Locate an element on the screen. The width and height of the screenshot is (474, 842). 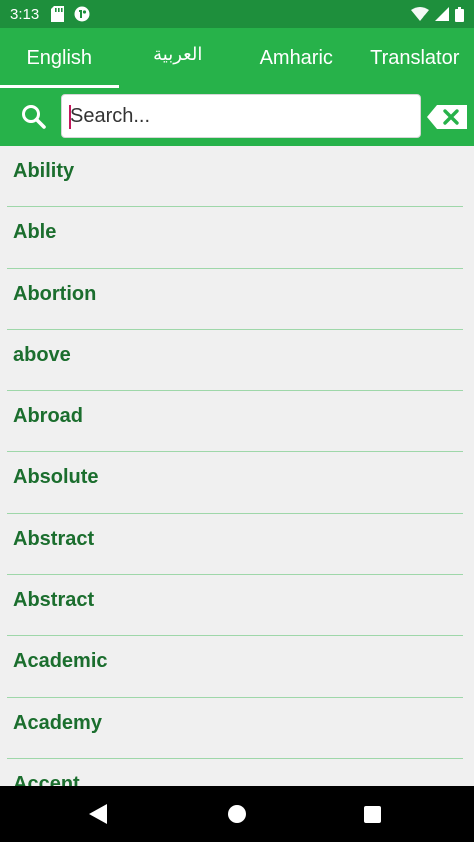
status-time: 3:13 is located at coordinates (25, 14).